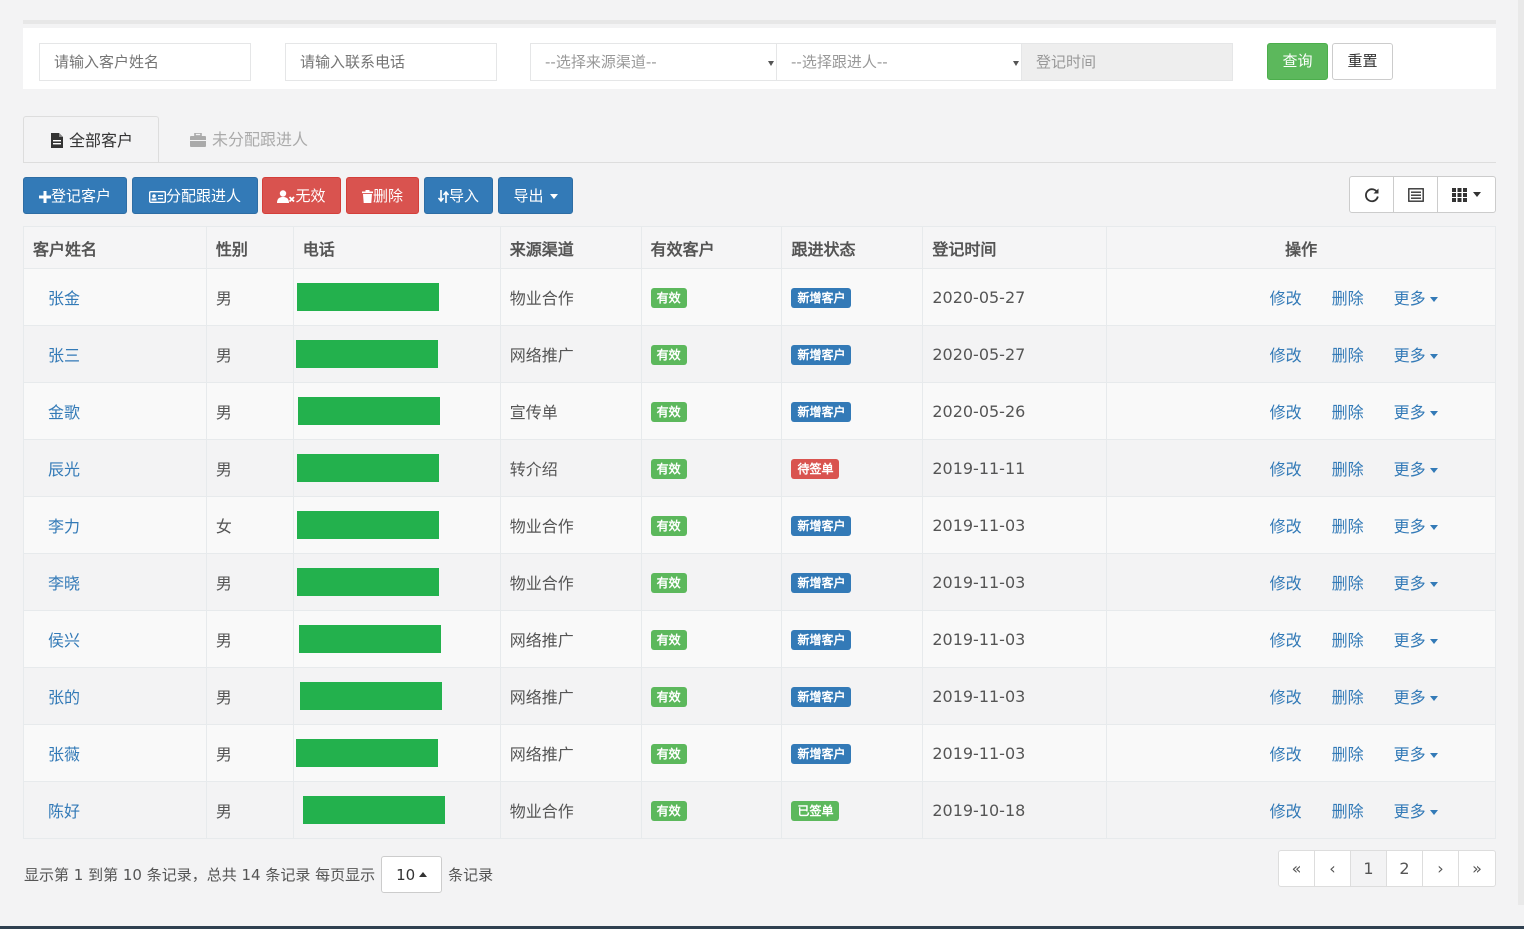 The height and width of the screenshot is (929, 1524). I want to click on date-cell: 2019-10-18, so click(1015, 810).